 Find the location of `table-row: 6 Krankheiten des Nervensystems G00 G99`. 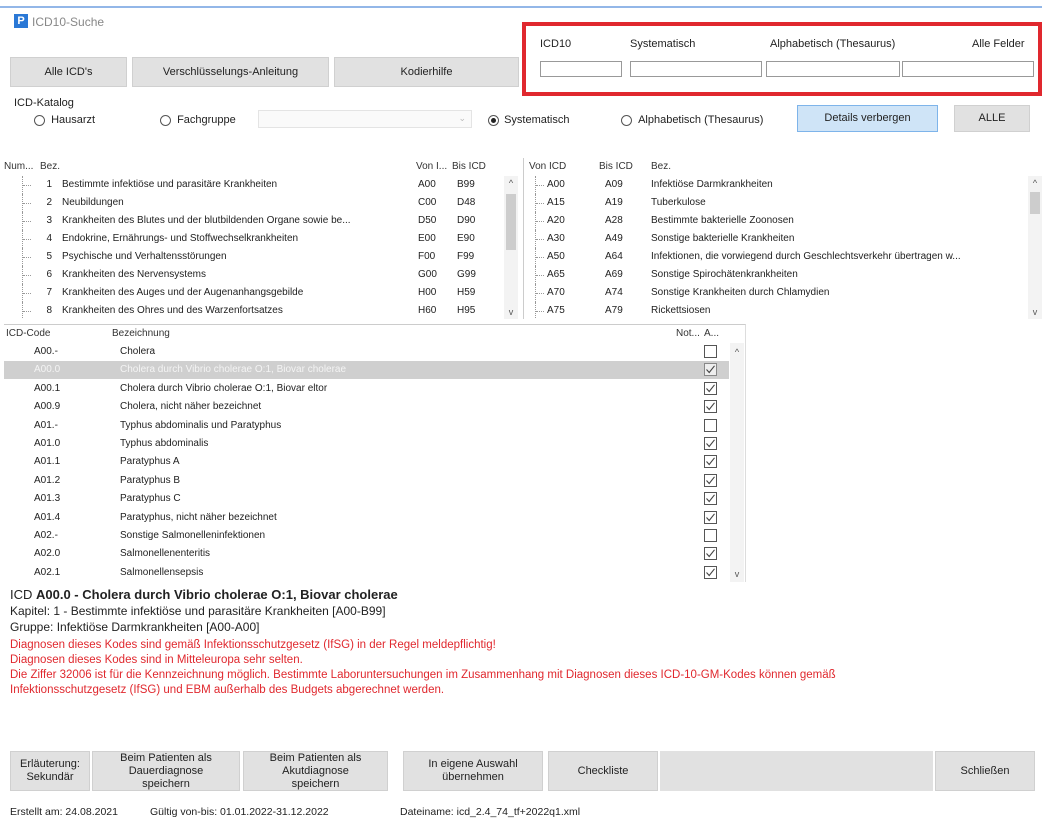

table-row: 6 Krankheiten des Nervensystems G00 G99 is located at coordinates (263, 275).